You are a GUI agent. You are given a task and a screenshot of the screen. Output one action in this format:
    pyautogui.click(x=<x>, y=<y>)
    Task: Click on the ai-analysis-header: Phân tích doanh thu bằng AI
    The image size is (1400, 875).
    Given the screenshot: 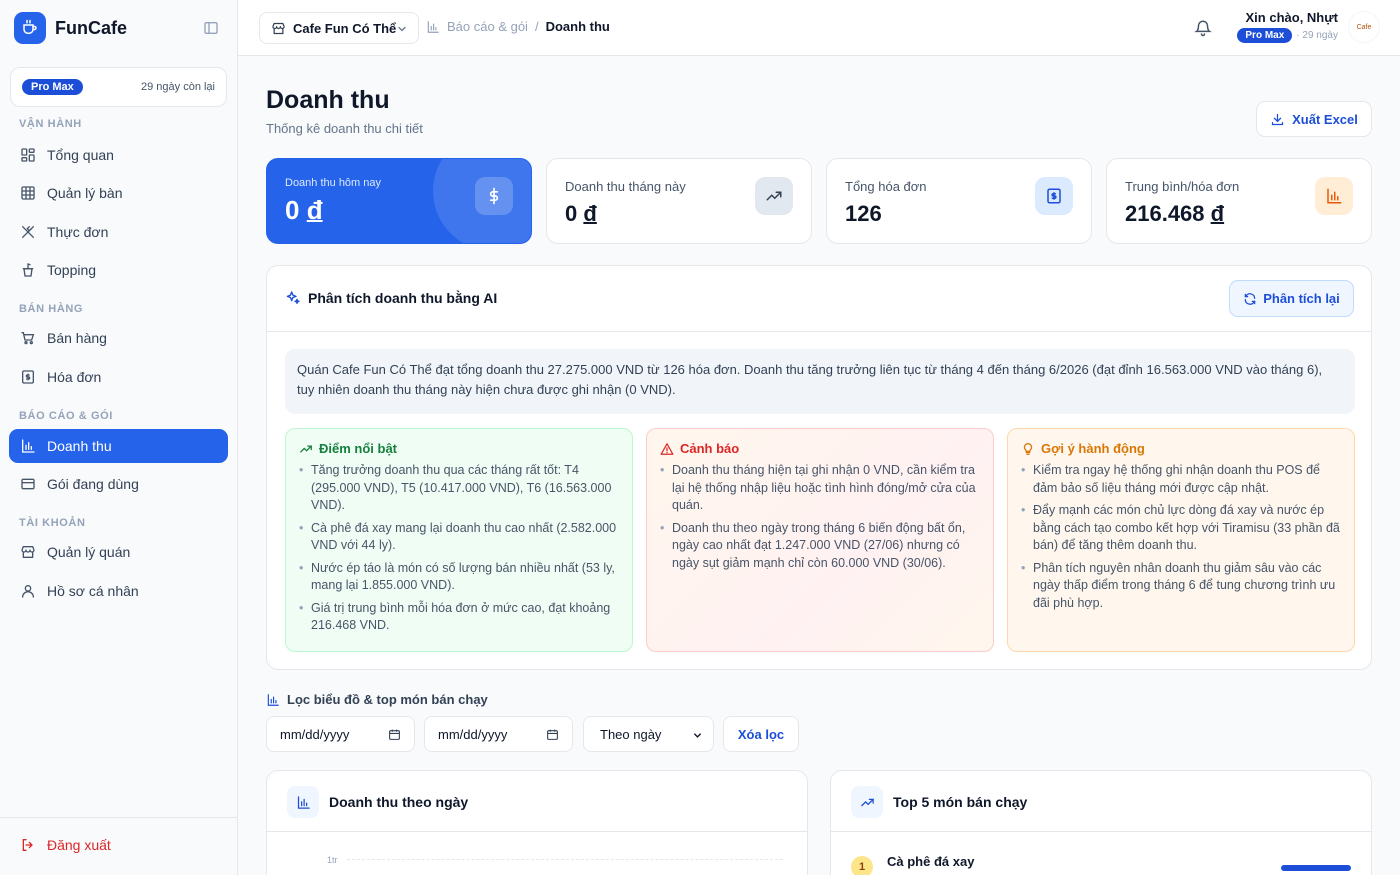 What is the action you would take?
    pyautogui.click(x=391, y=298)
    